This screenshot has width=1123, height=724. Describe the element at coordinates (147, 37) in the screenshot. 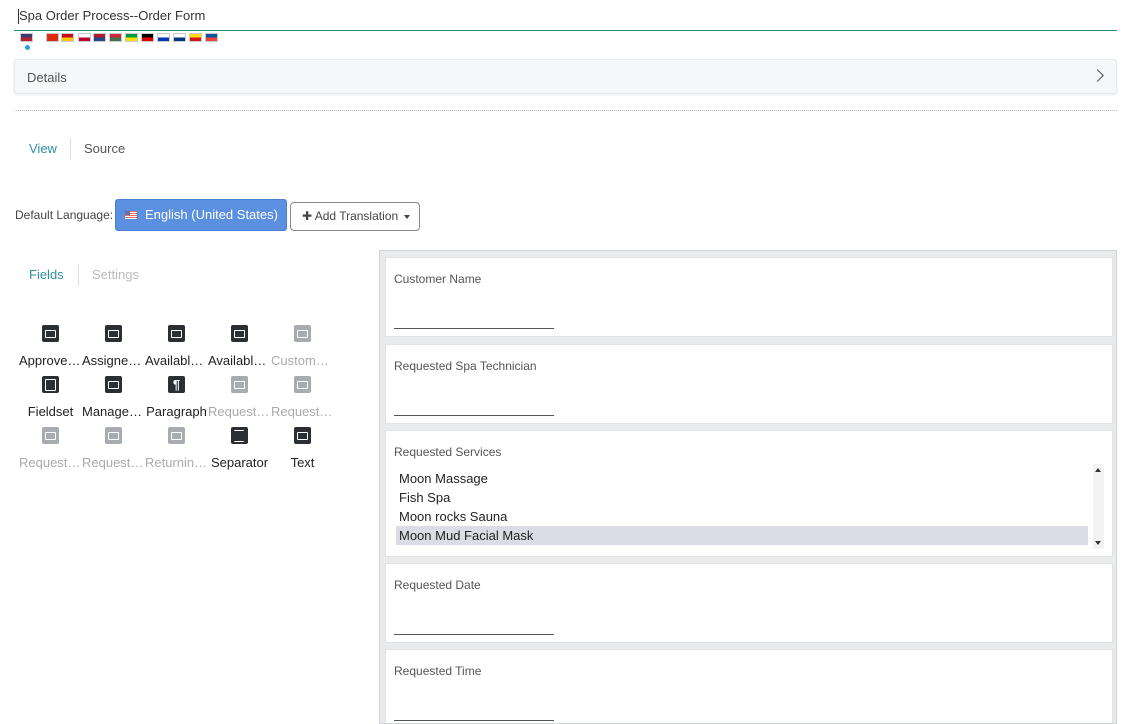

I see `de-flag-icon` at that location.